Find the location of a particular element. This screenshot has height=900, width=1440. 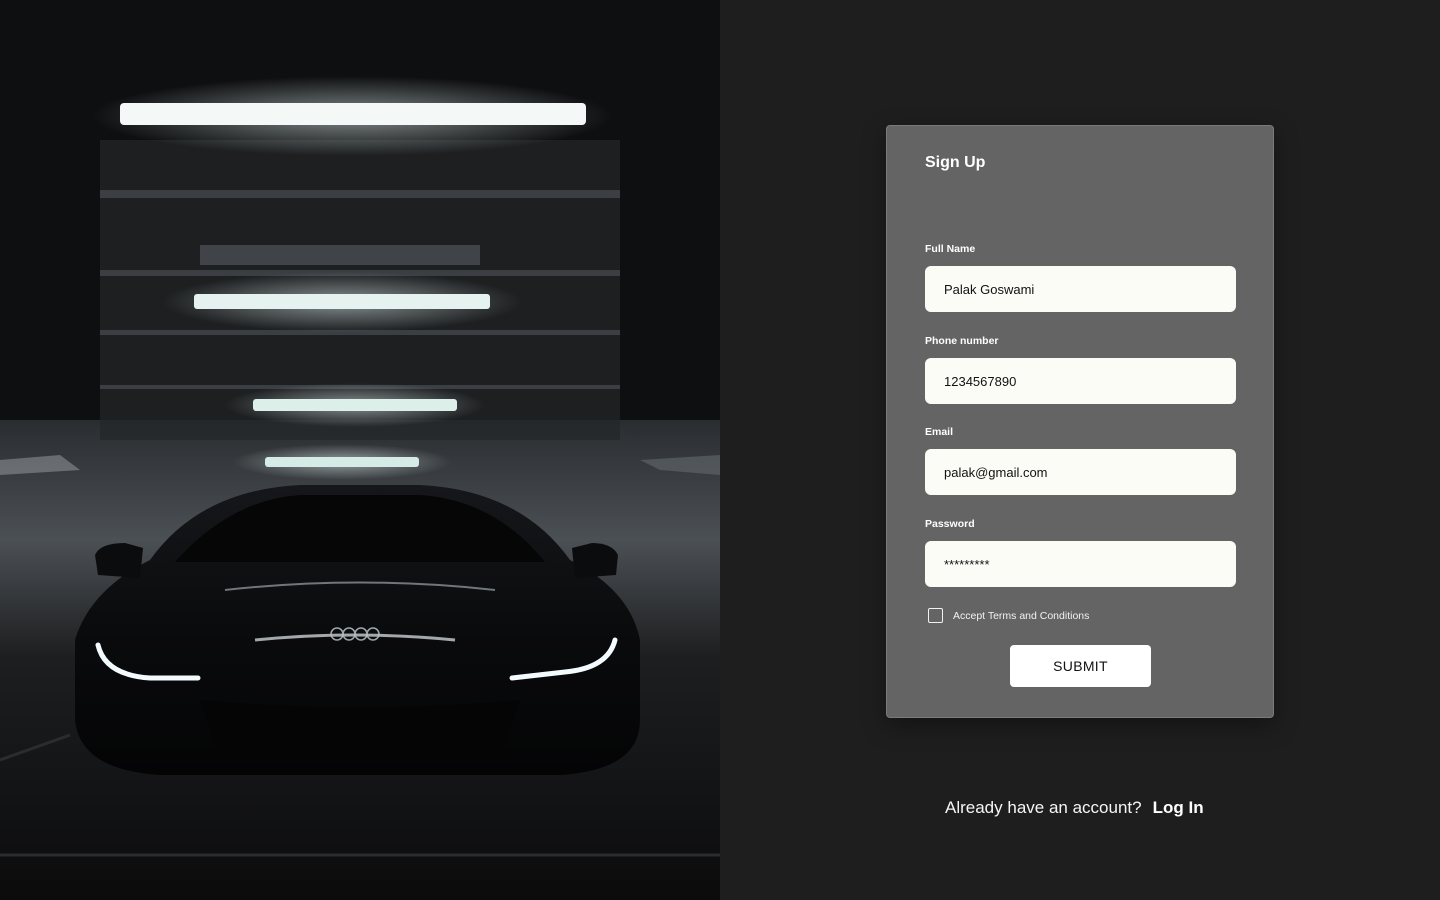

phone-number-input: 1234567890 is located at coordinates (1080, 381).